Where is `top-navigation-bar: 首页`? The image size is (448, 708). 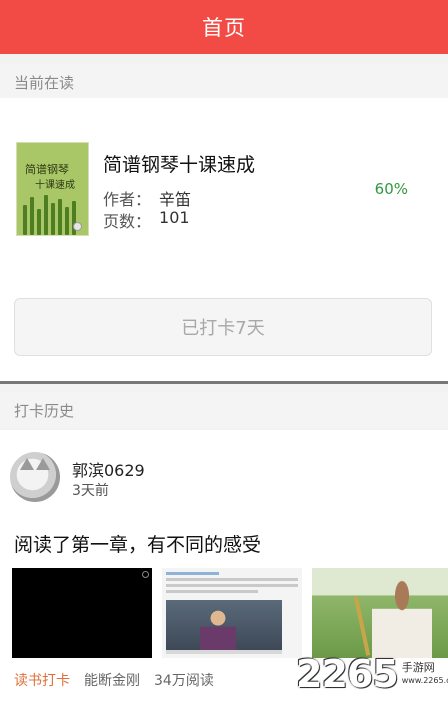
top-navigation-bar: 首页 is located at coordinates (224, 27).